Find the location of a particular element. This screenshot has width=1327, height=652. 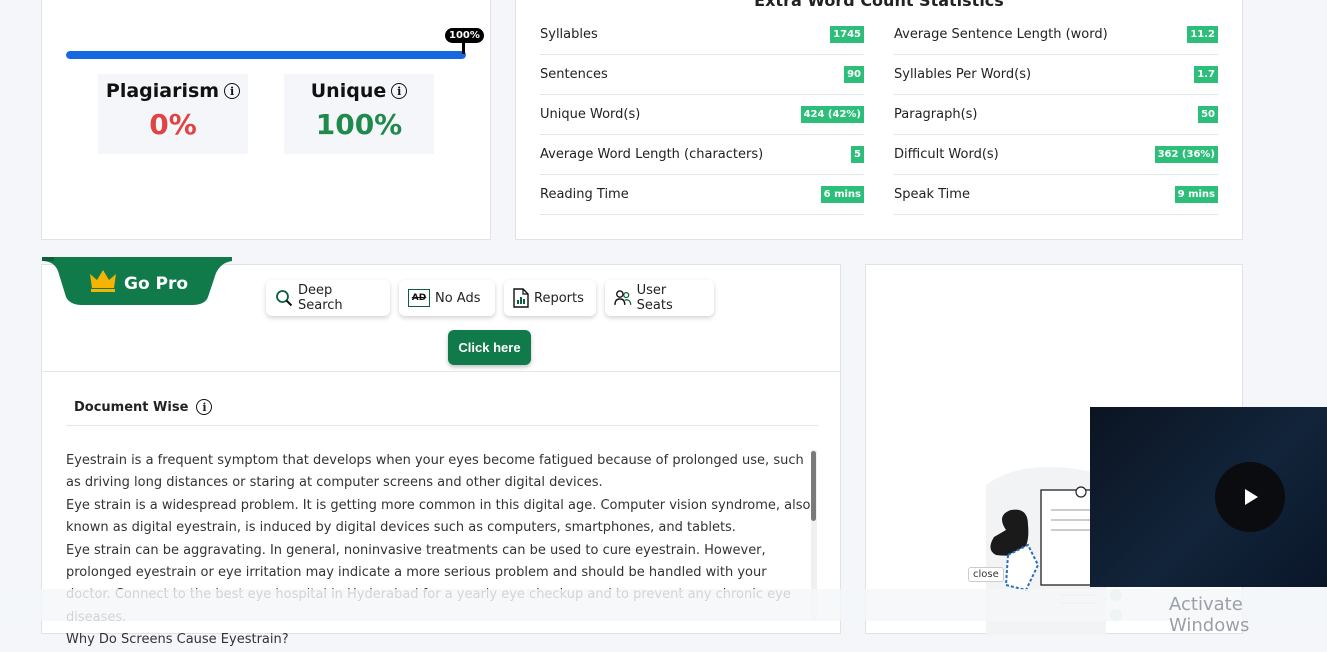

stat-row: Average Word Length (characters) 5 is located at coordinates (702, 155).